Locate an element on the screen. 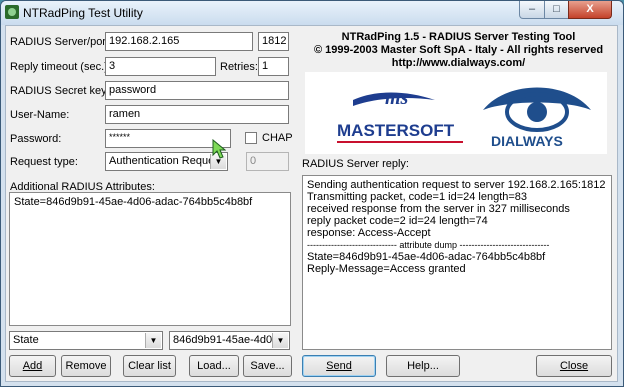  clear-list-button: Clear list is located at coordinates (149, 366).